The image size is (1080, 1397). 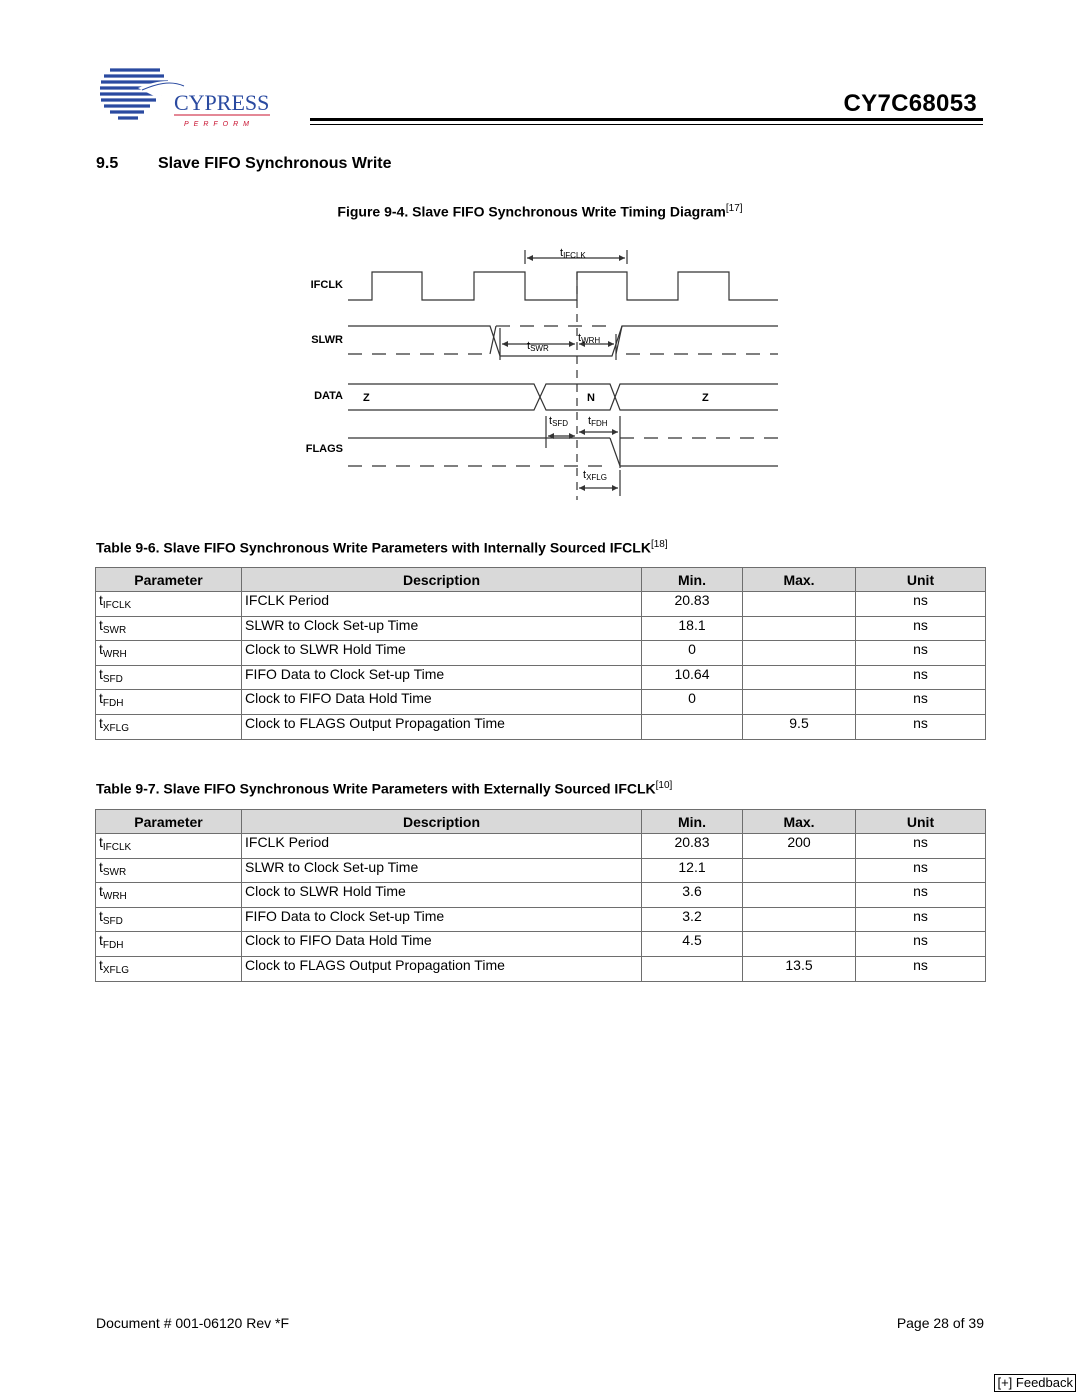 What do you see at coordinates (168, 604) in the screenshot?
I see `cell-parameter: tIFCLK` at bounding box center [168, 604].